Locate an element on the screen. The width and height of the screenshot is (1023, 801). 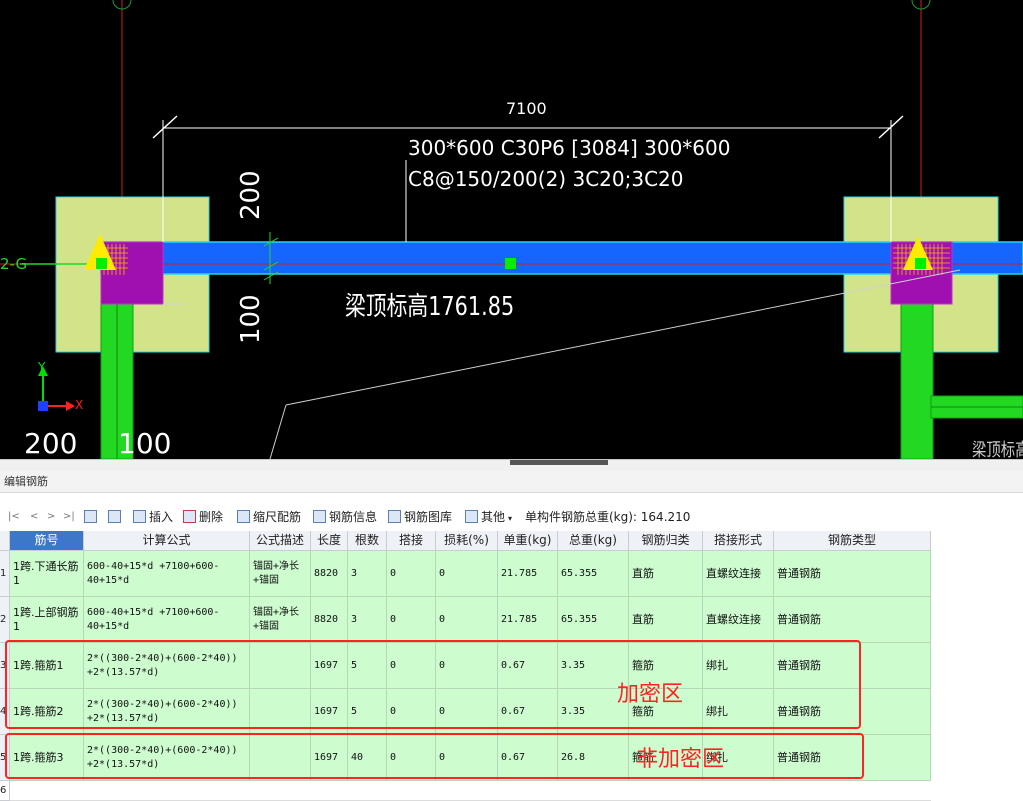
scale-rebar-button: 缩尺配筋 is located at coordinates (269, 517).